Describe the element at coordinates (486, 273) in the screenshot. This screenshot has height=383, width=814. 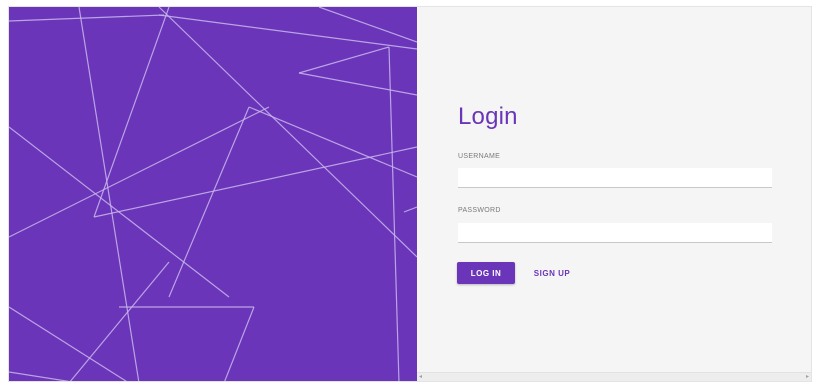
I see `log-in-button: LOG IN` at that location.